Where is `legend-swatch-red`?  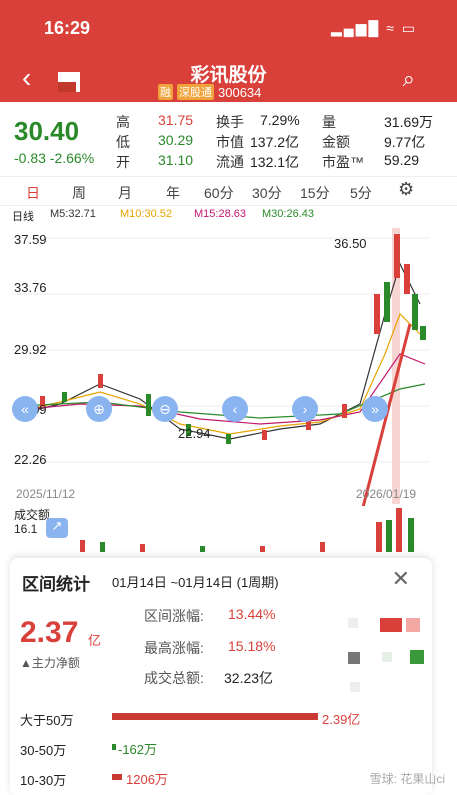 legend-swatch-red is located at coordinates (391, 625).